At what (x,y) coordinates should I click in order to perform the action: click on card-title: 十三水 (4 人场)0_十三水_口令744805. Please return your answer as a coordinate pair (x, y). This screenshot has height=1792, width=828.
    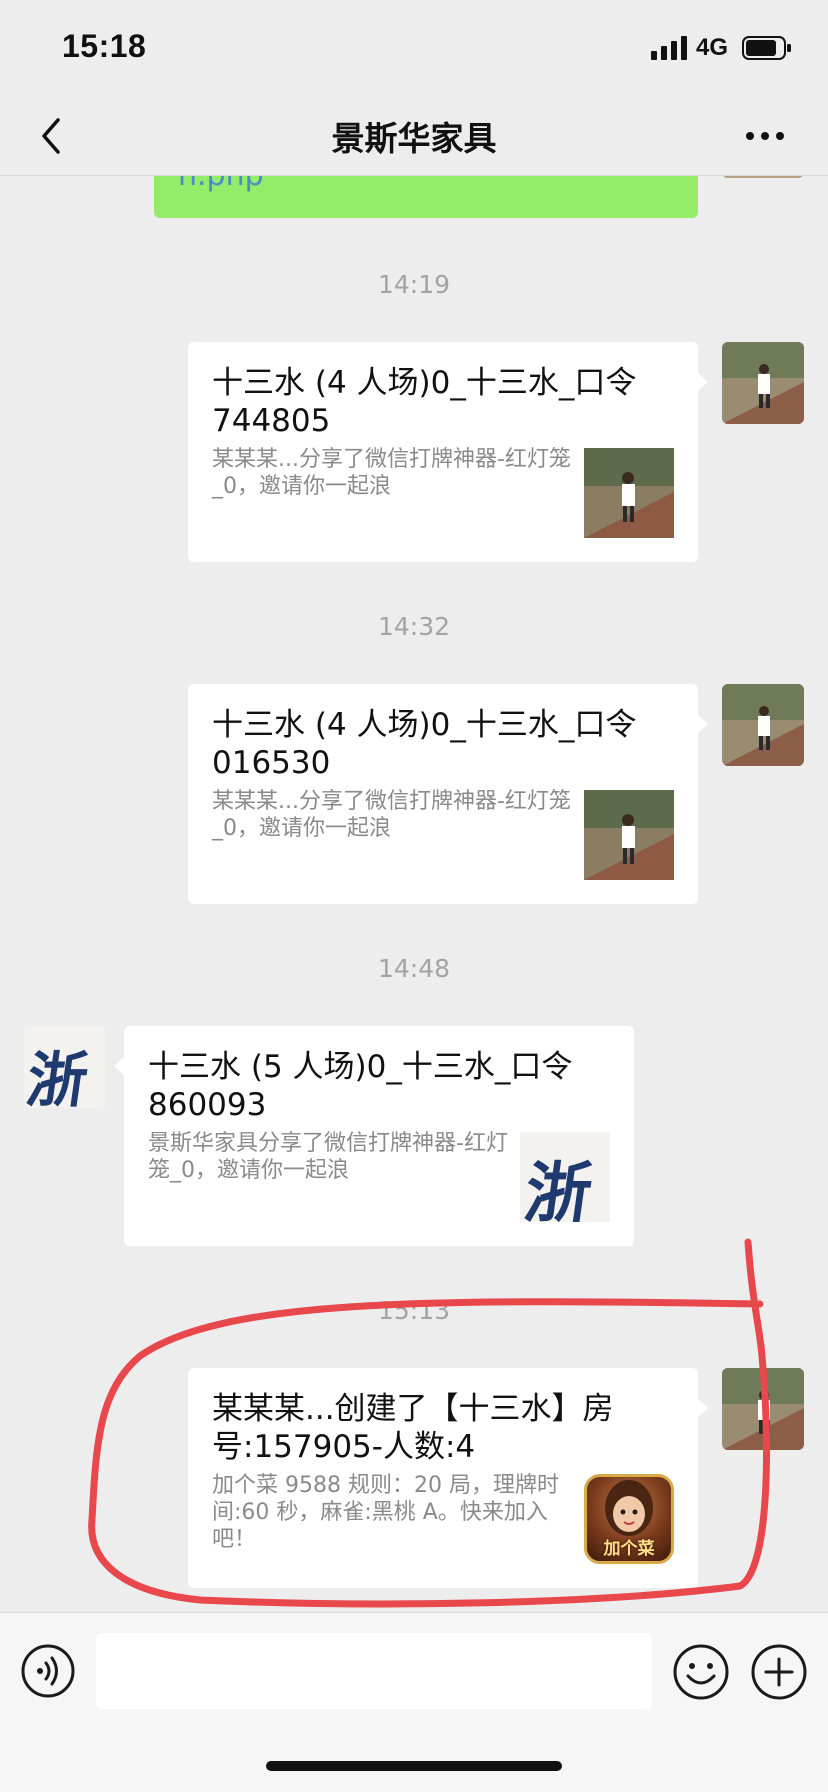
    Looking at the image, I should click on (424, 402).